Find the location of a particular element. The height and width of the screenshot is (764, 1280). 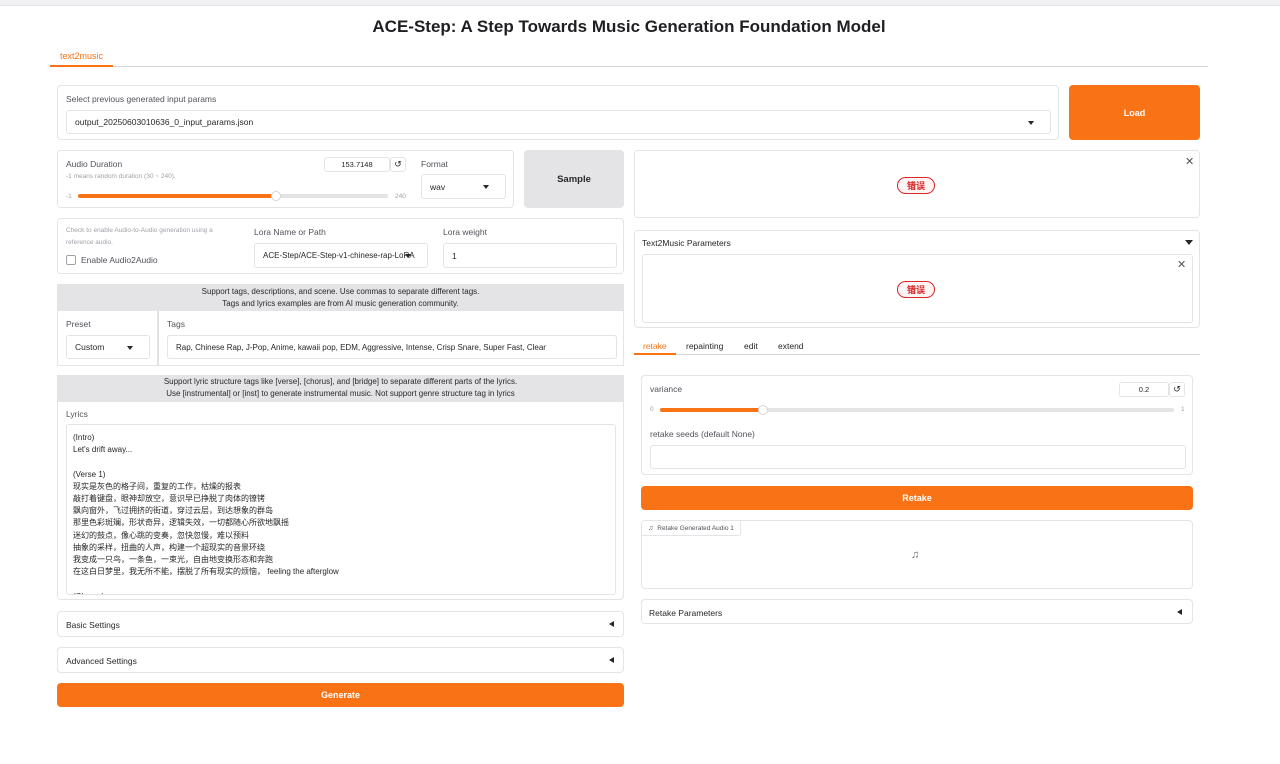

variance-label: variance is located at coordinates (666, 389).